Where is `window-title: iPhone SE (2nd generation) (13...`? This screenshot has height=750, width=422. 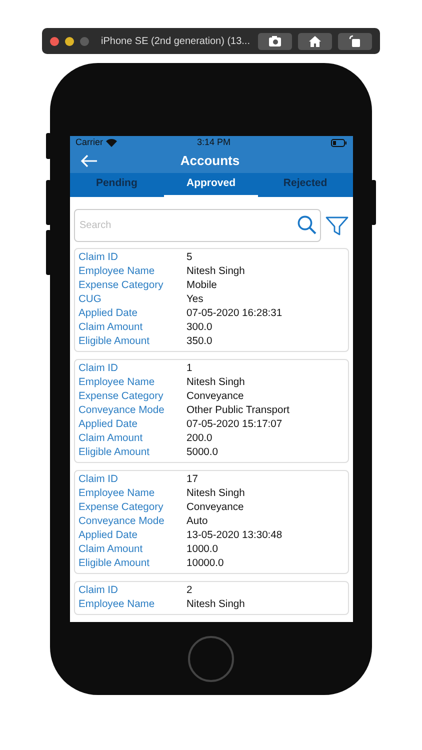
window-title: iPhone SE (2nd generation) (13... is located at coordinates (176, 41).